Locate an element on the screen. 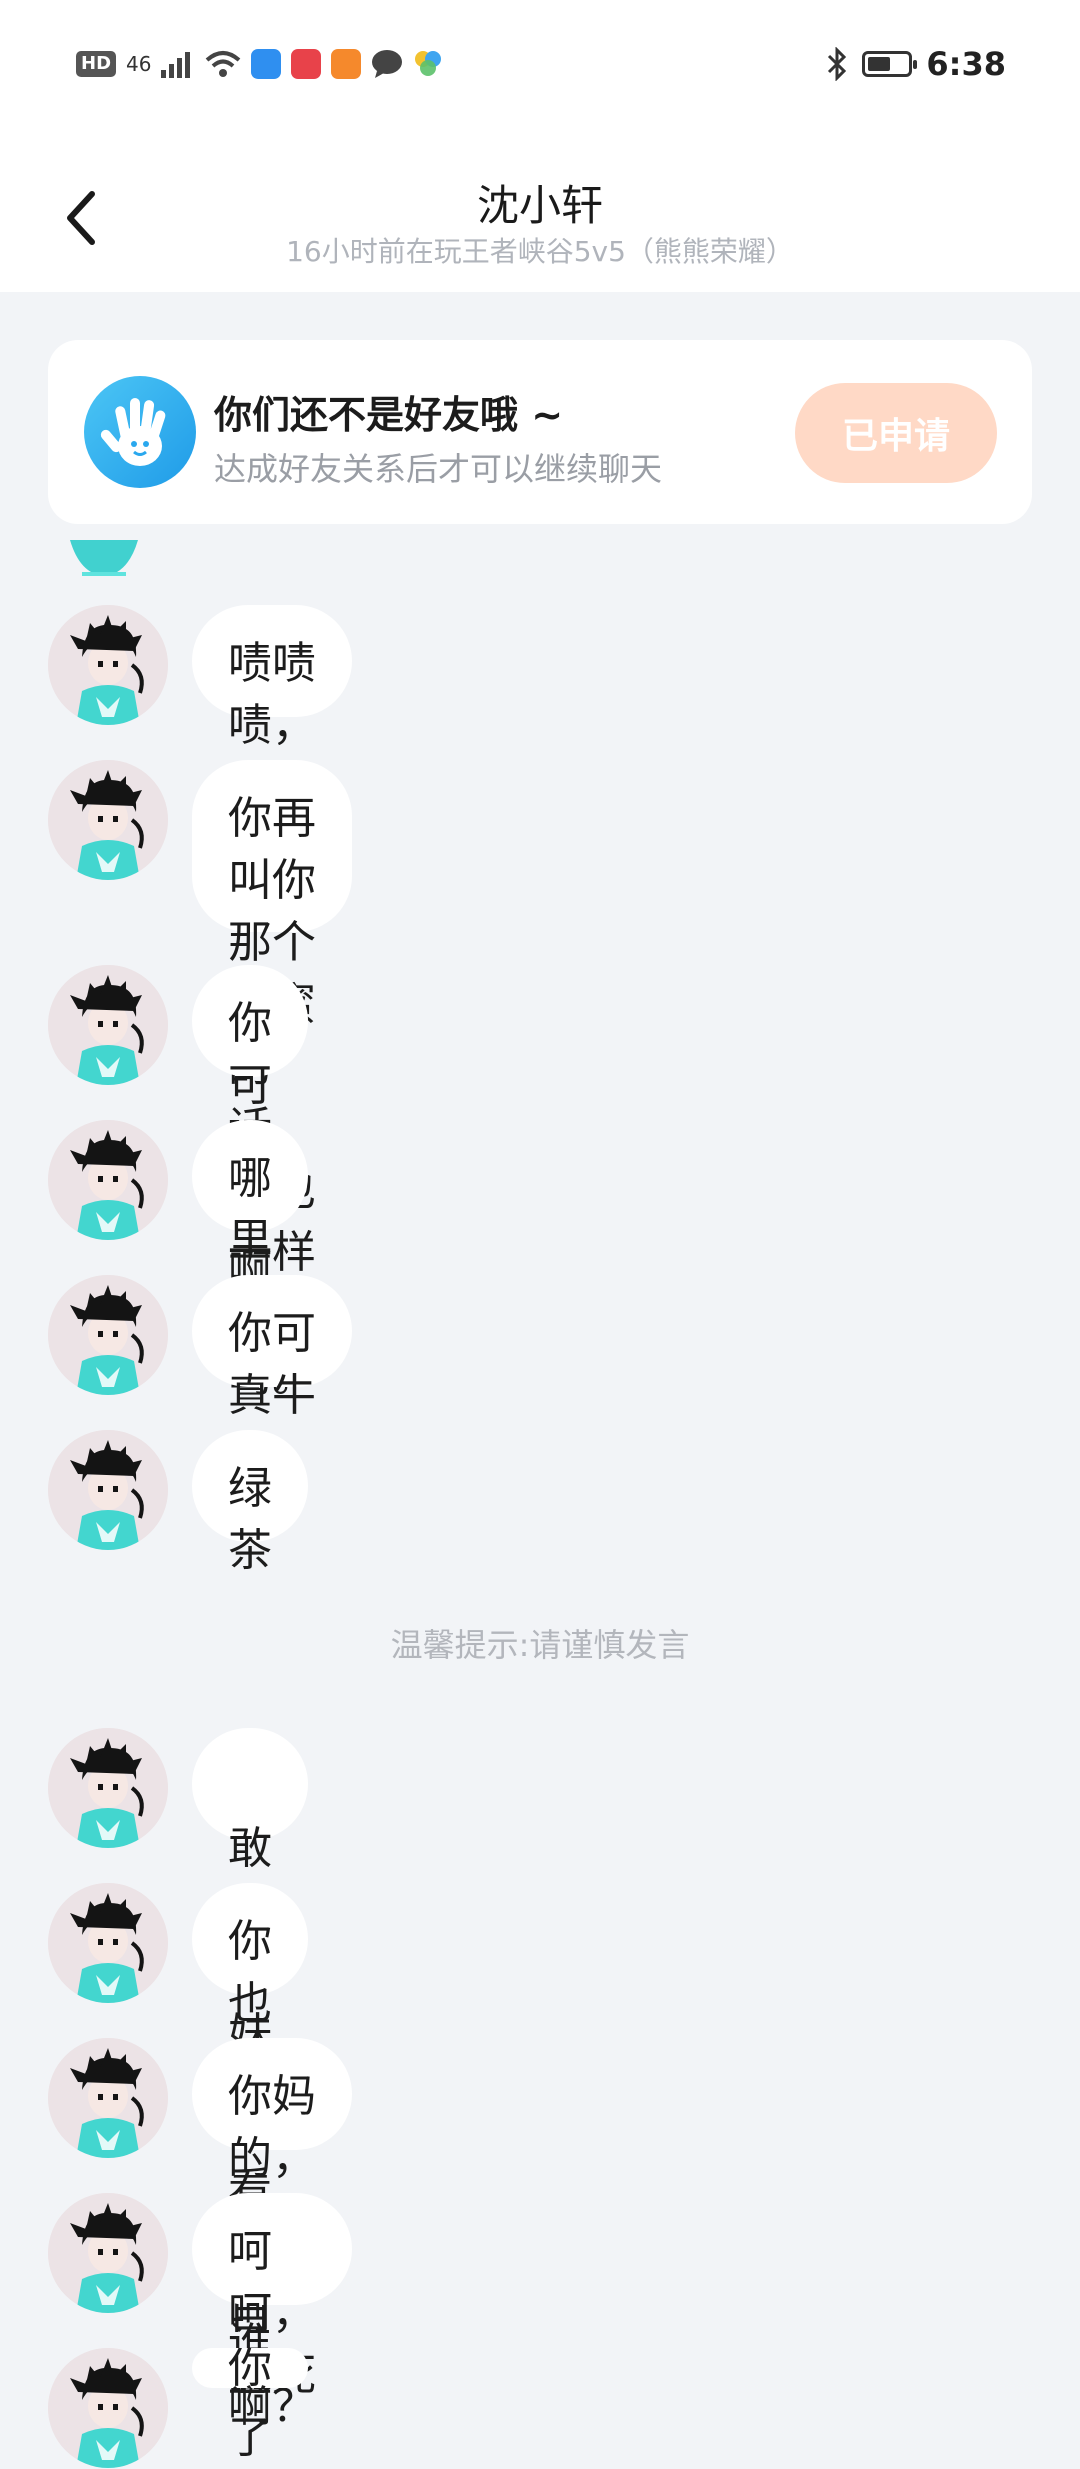 The width and height of the screenshot is (1080, 2469). message-bubble: 你可真牛啊。 is located at coordinates (272, 1379).